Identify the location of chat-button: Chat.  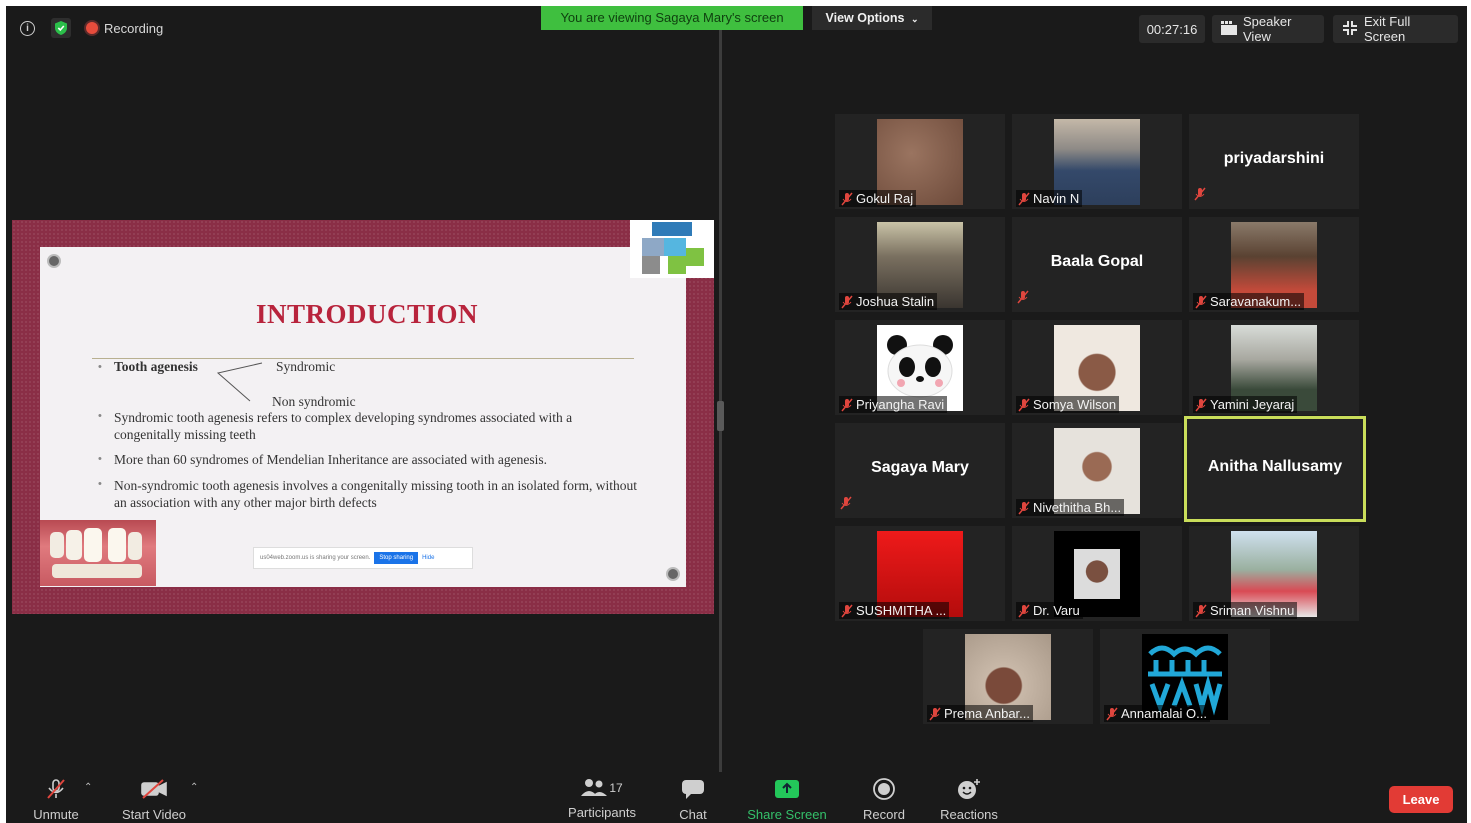
(693, 800).